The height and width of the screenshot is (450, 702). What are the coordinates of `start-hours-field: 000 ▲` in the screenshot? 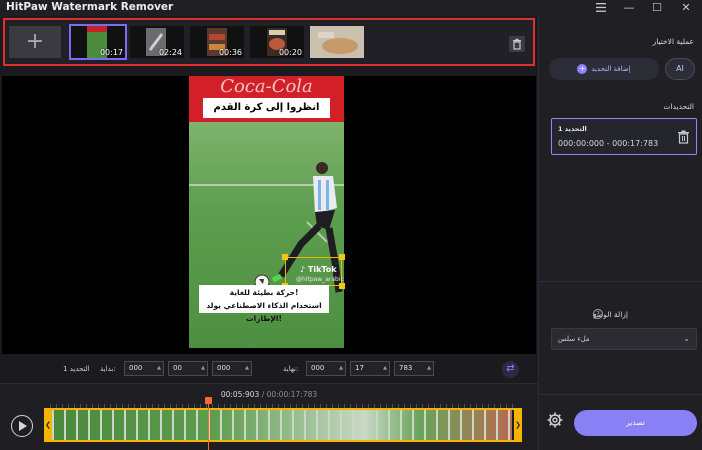 It's located at (144, 368).